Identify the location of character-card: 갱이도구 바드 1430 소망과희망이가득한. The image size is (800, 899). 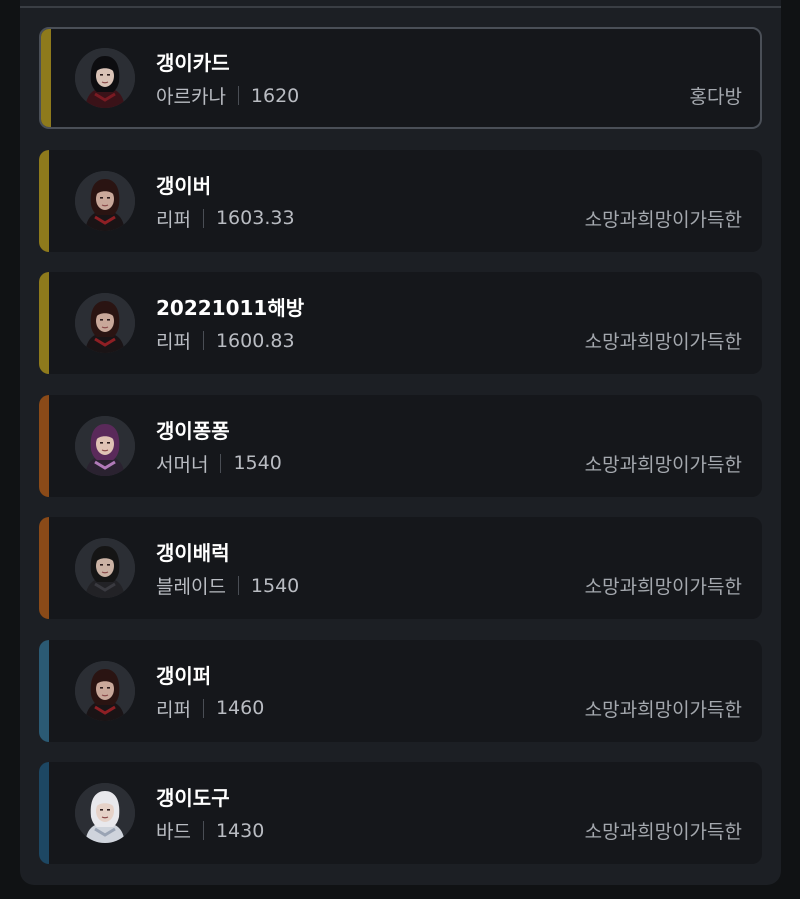
(400, 813).